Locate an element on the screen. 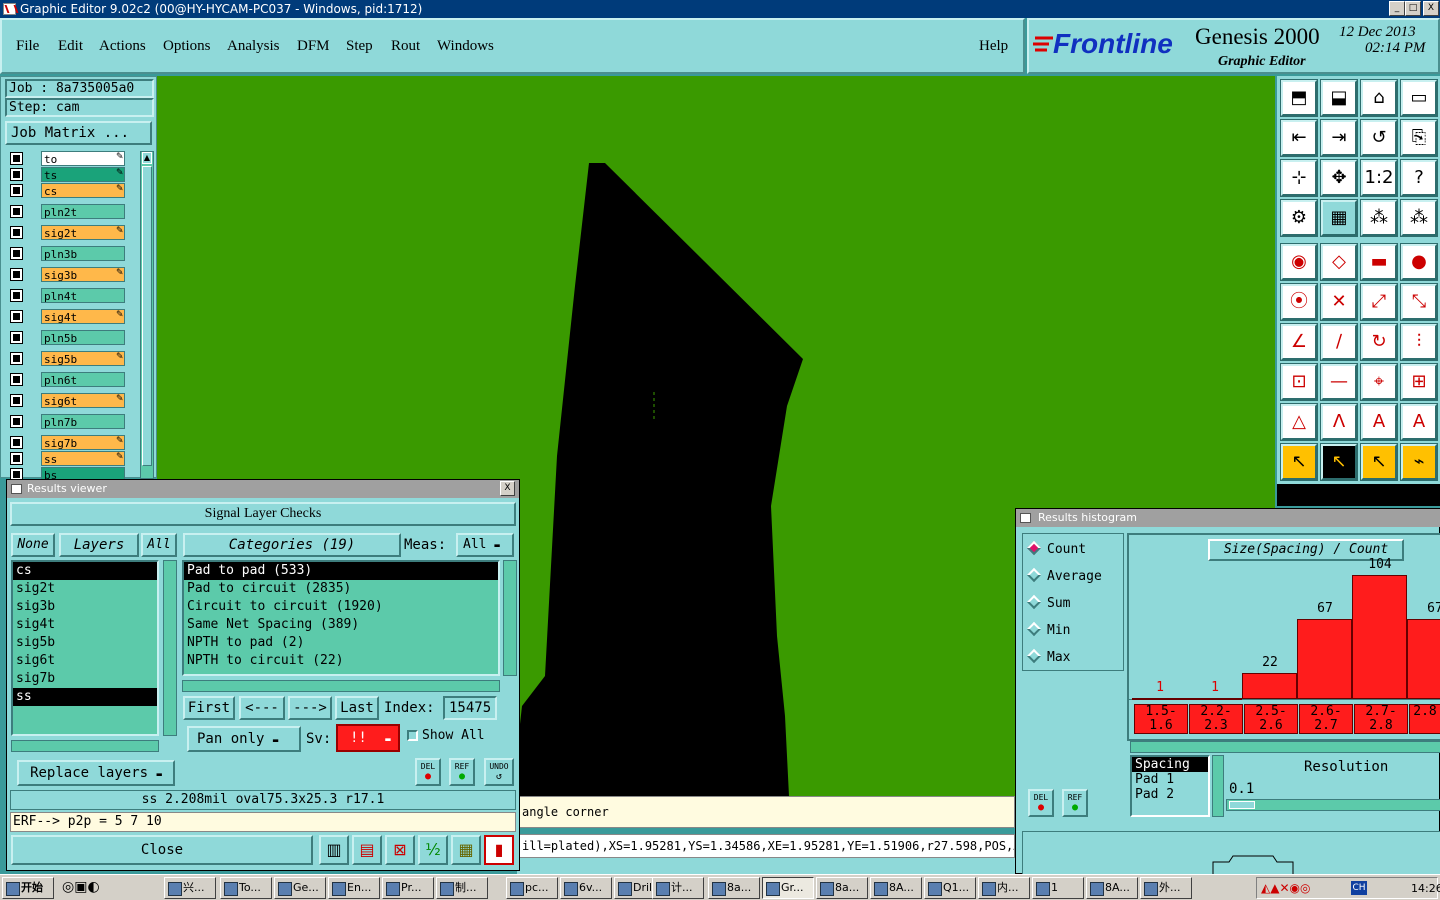  layer-name: pln2t is located at coordinates (83, 211).